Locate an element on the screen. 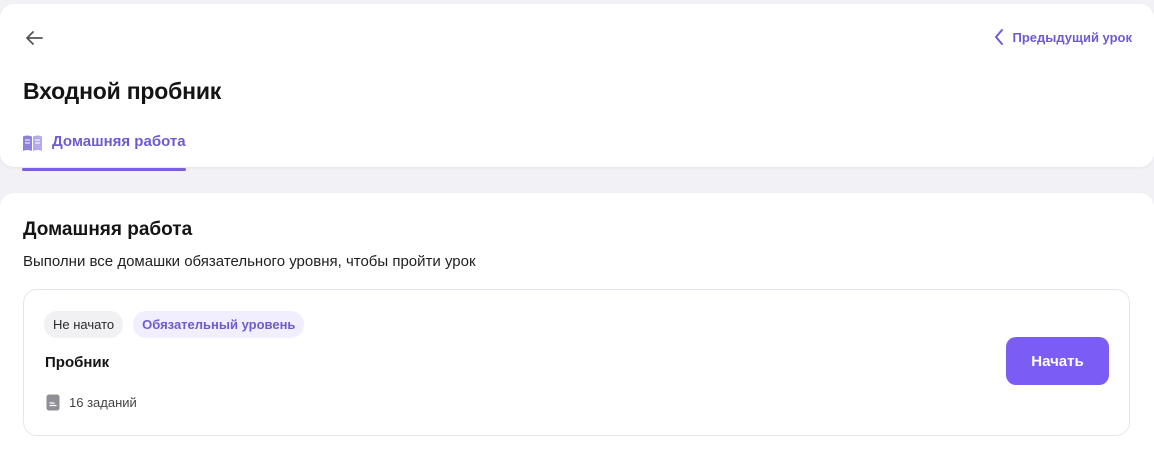 This screenshot has height=459, width=1154. page-title: Входной пробник is located at coordinates (122, 91).